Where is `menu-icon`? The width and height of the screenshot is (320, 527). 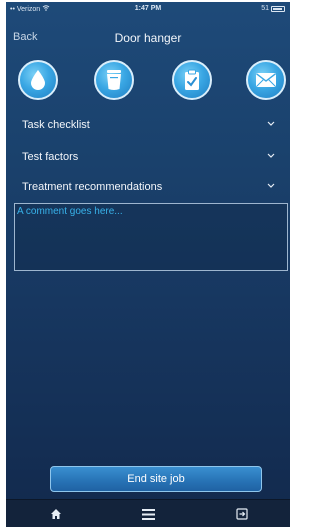
menu-icon is located at coordinates (148, 514).